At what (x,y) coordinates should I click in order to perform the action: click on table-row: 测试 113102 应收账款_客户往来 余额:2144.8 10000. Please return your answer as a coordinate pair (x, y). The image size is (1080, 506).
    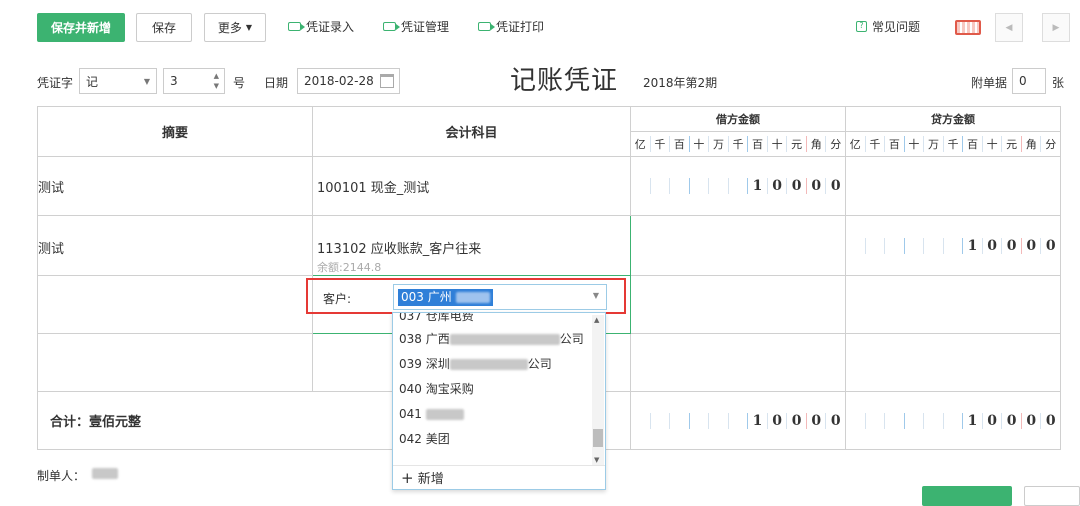
    Looking at the image, I should click on (549, 245).